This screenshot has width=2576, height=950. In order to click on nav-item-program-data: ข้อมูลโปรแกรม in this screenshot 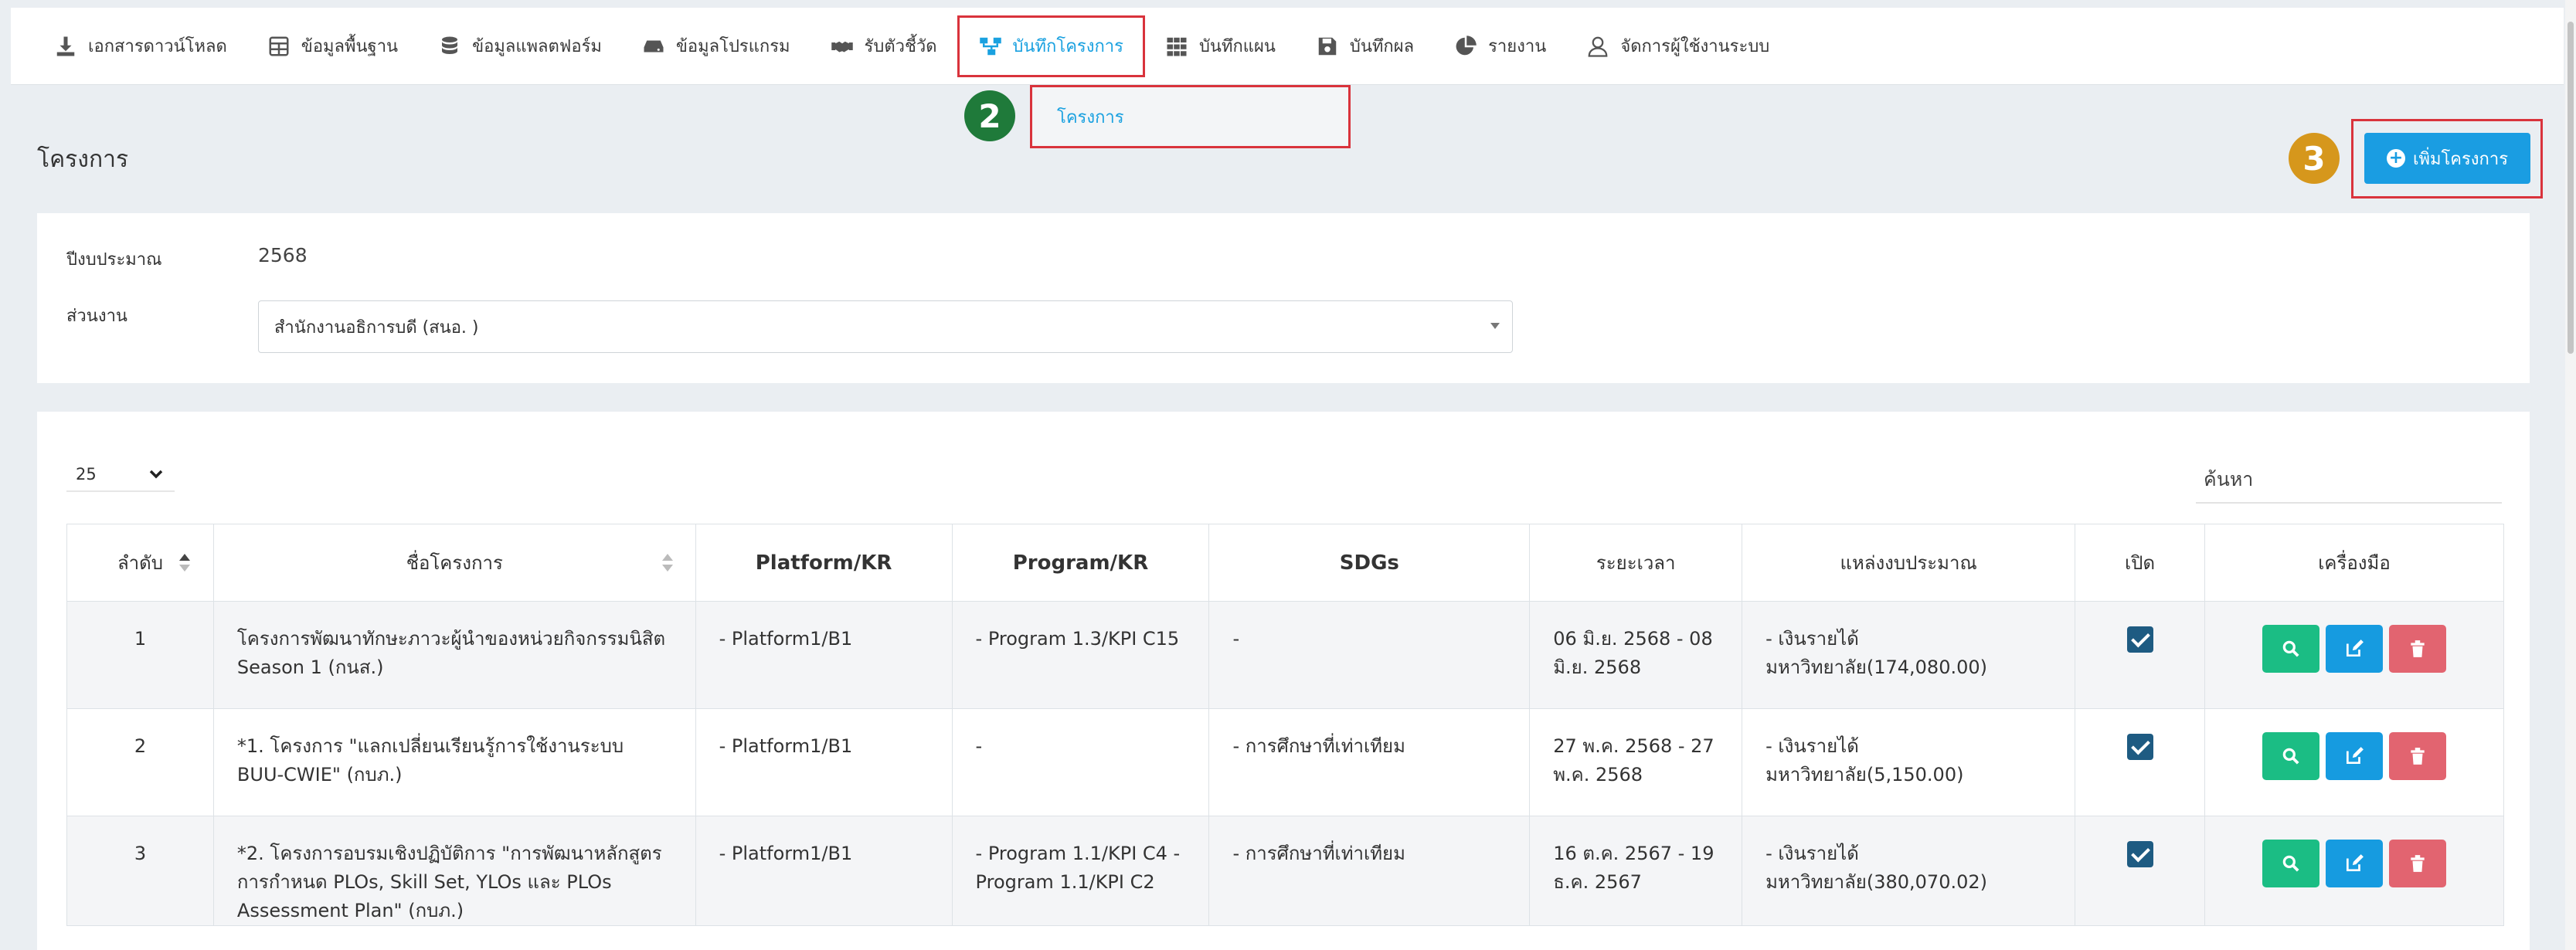, I will do `click(716, 46)`.